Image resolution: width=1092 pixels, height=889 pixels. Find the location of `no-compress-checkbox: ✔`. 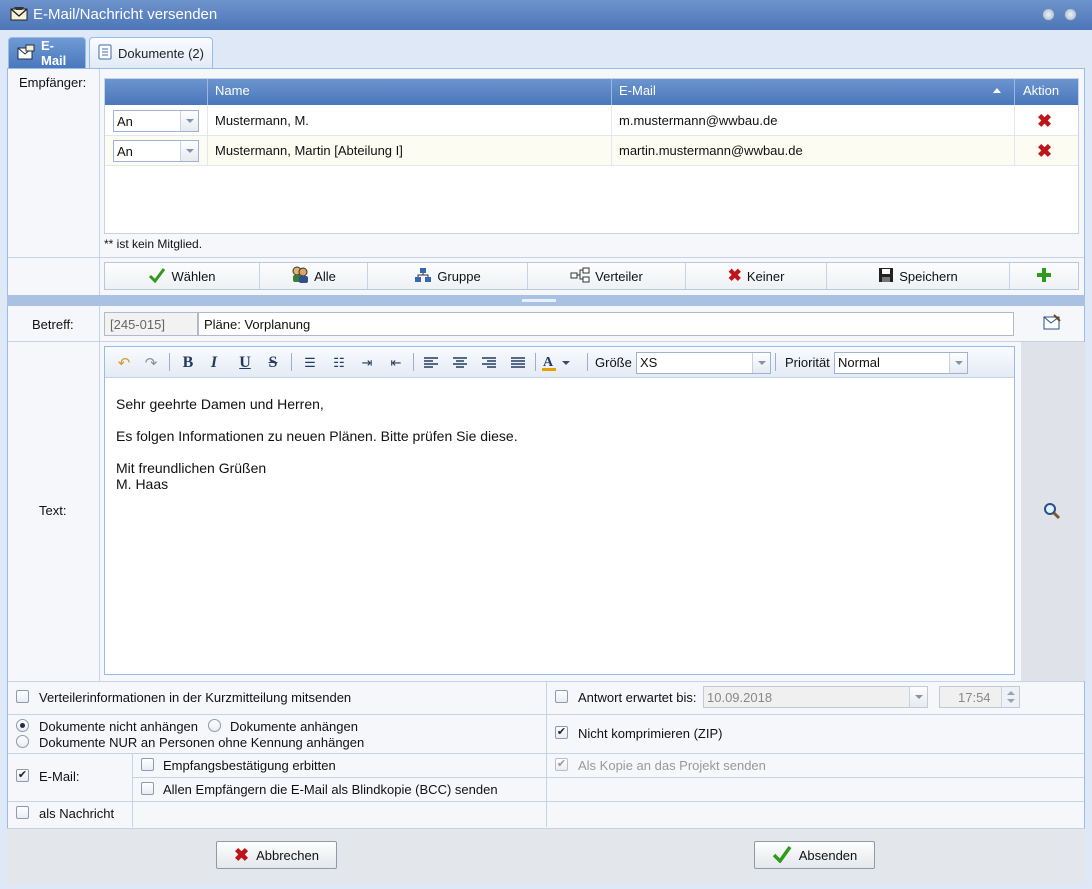

no-compress-checkbox: ✔ is located at coordinates (561, 732).